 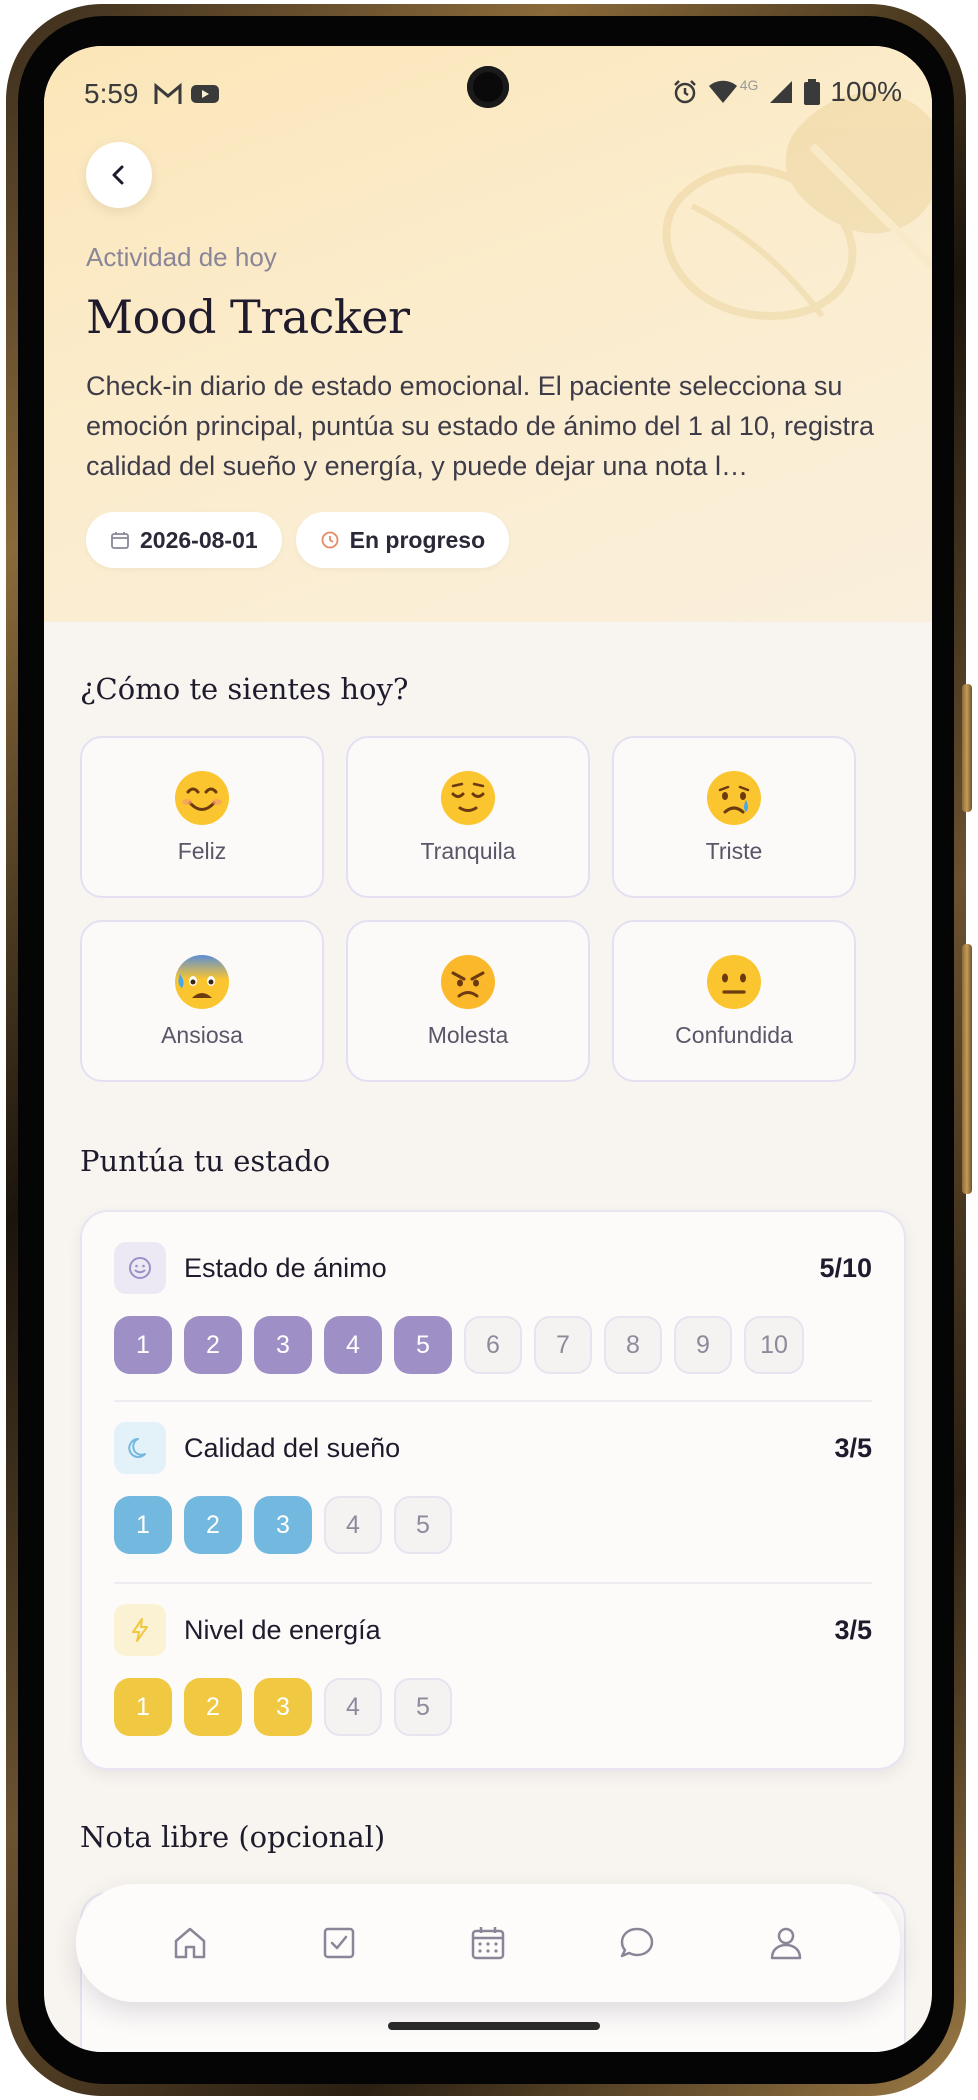 I want to click on activity-eyebrow: Actividad de hoy, so click(x=181, y=257).